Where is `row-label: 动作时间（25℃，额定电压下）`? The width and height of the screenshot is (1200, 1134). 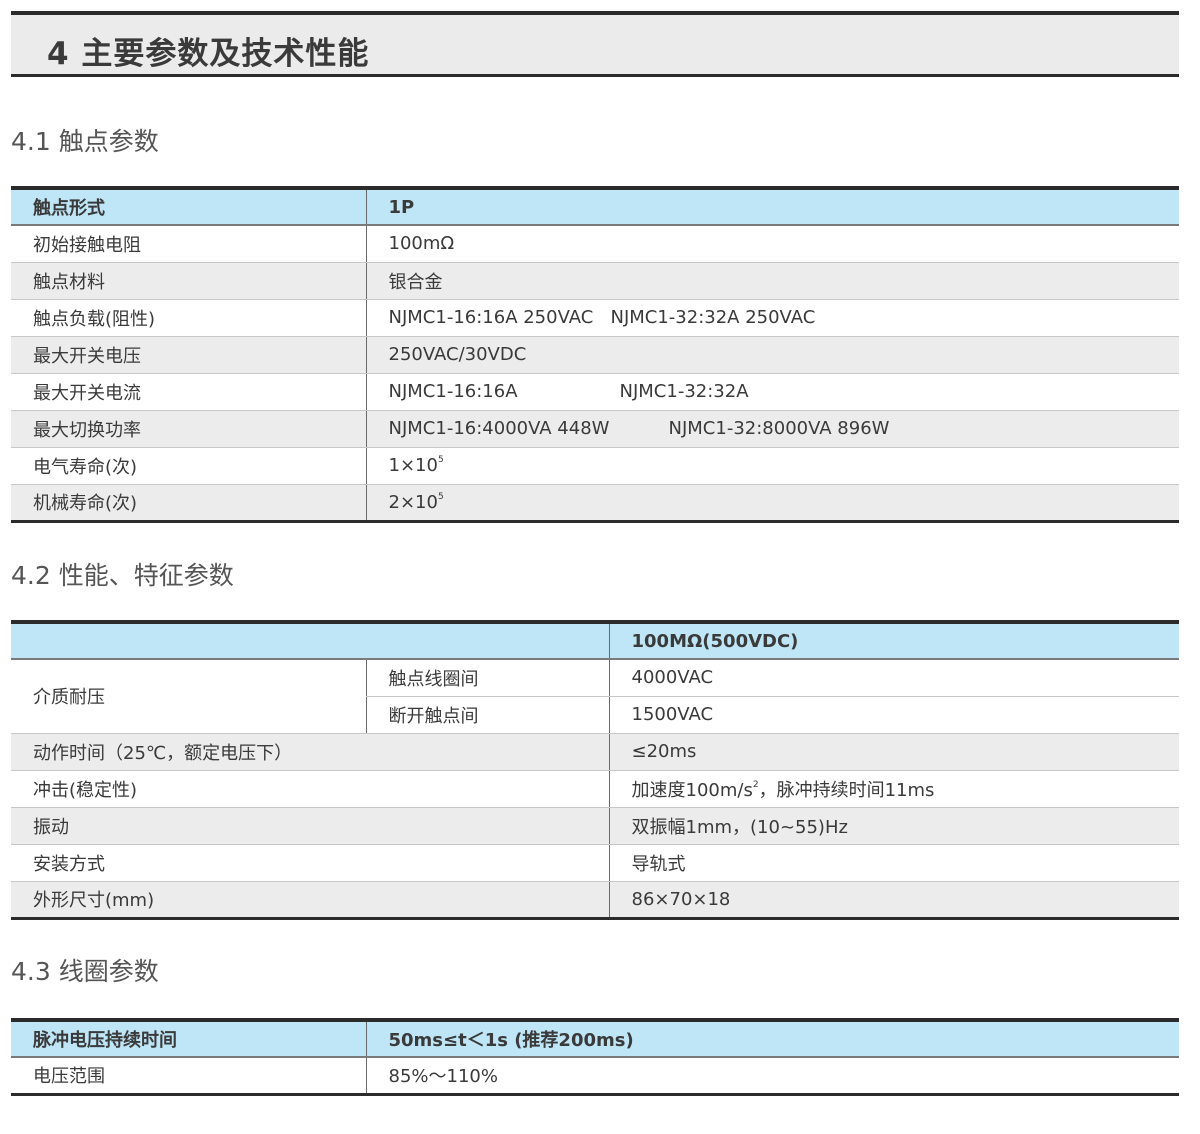
row-label: 动作时间（25℃，额定电压下） is located at coordinates (310, 752).